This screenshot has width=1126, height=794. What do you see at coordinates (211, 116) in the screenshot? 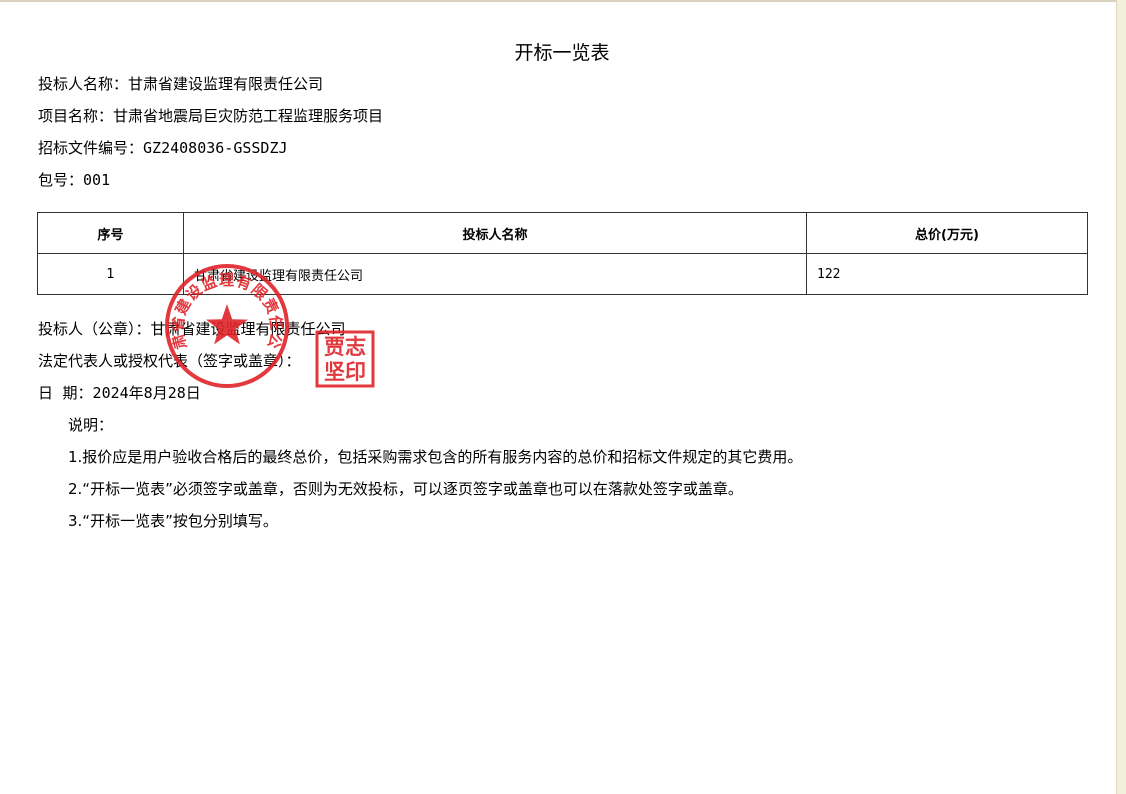
I see `project-name-line: 项目名称：甘肃省地震局巨灾防范工程监理服务项目` at bounding box center [211, 116].